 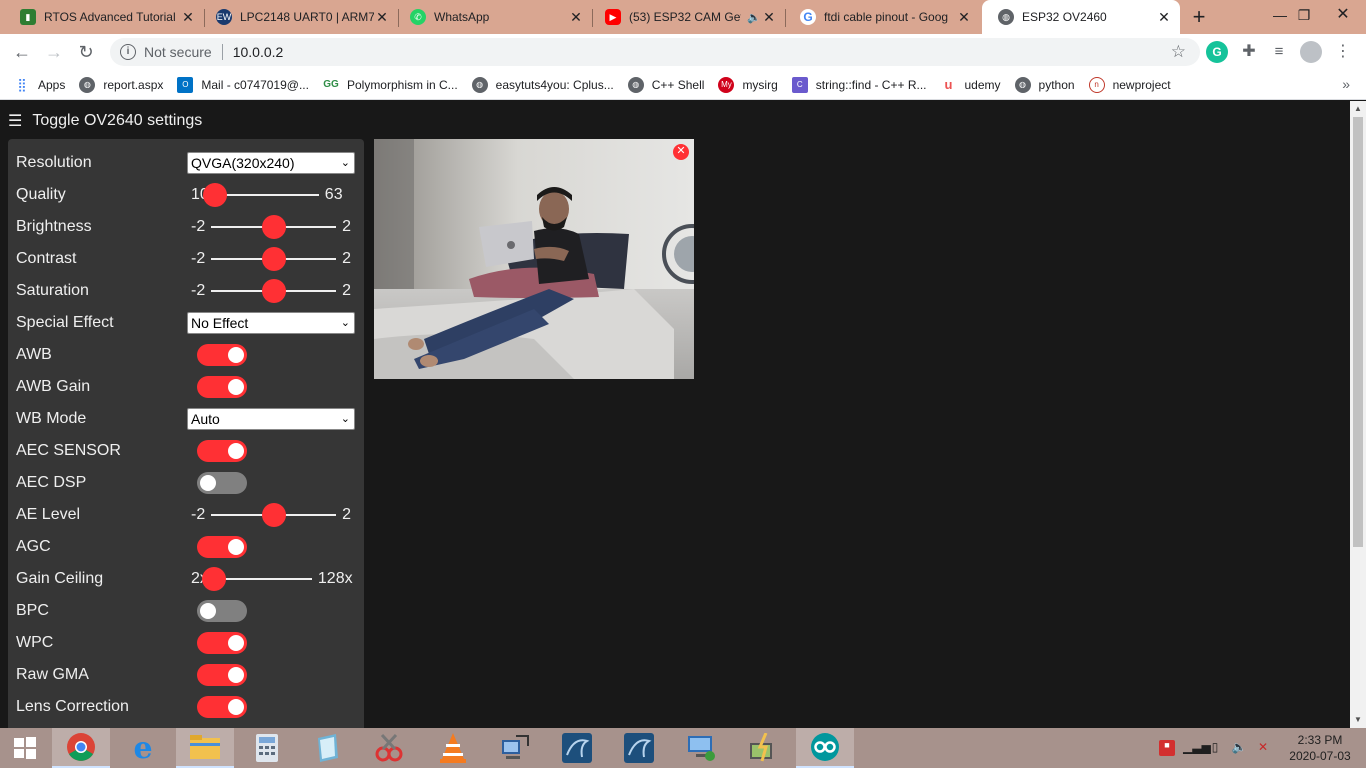 I want to click on security-status: Not secure, so click(x=178, y=52).